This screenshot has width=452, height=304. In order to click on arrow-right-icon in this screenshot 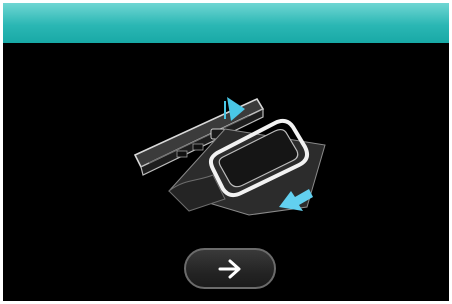, I will do `click(229, 268)`.